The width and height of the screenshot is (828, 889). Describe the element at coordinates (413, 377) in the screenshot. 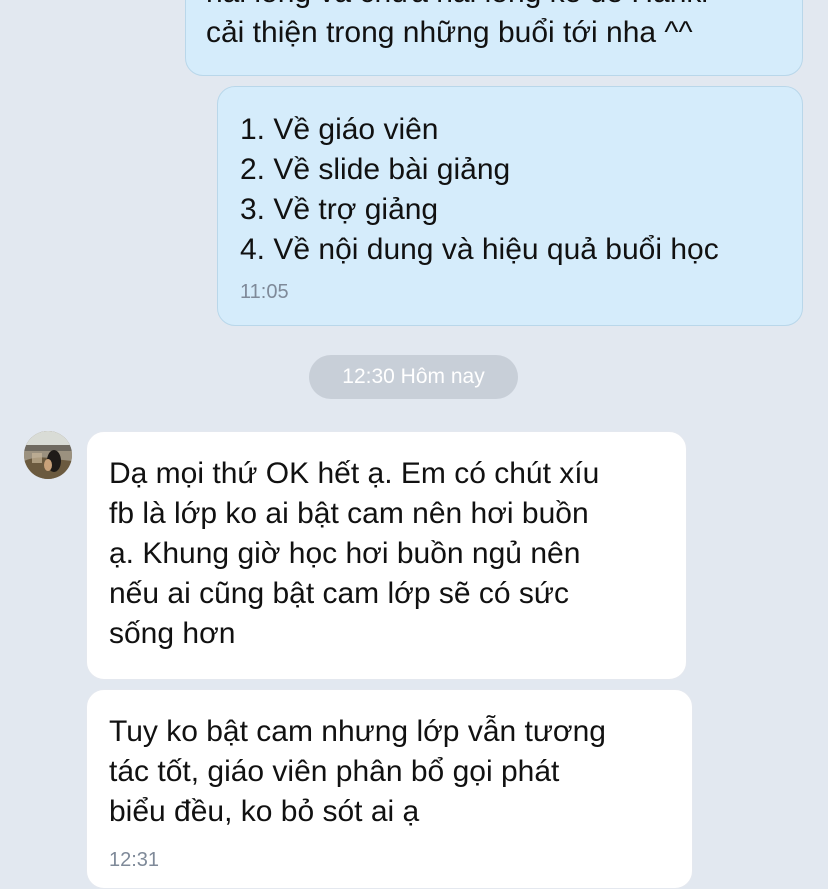

I see `date-divider: 12:30 Hôm nay` at that location.